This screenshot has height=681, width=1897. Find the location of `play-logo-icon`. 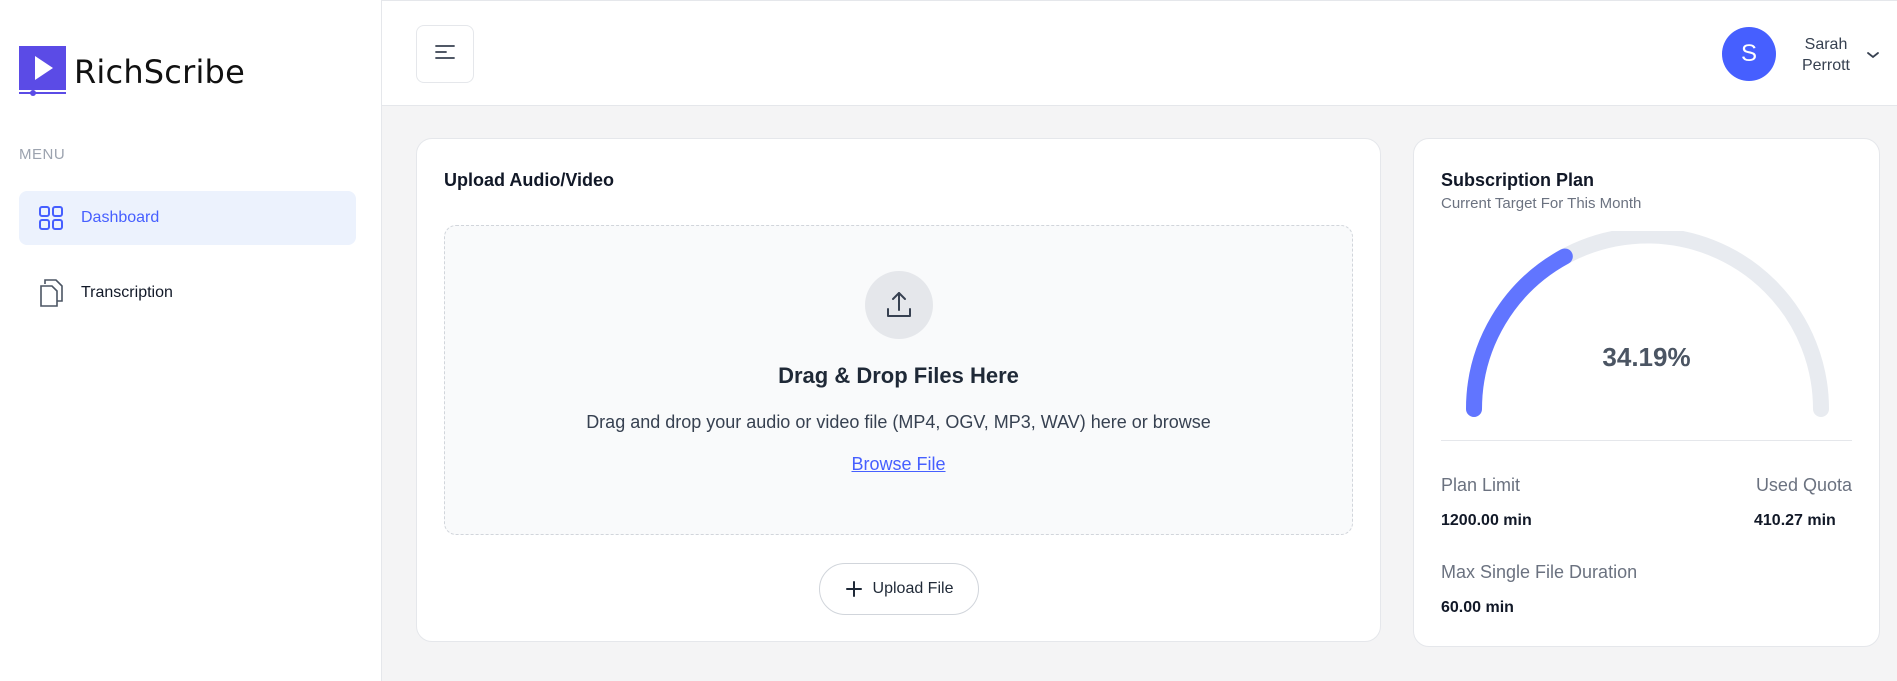

play-logo-icon is located at coordinates (42, 72).